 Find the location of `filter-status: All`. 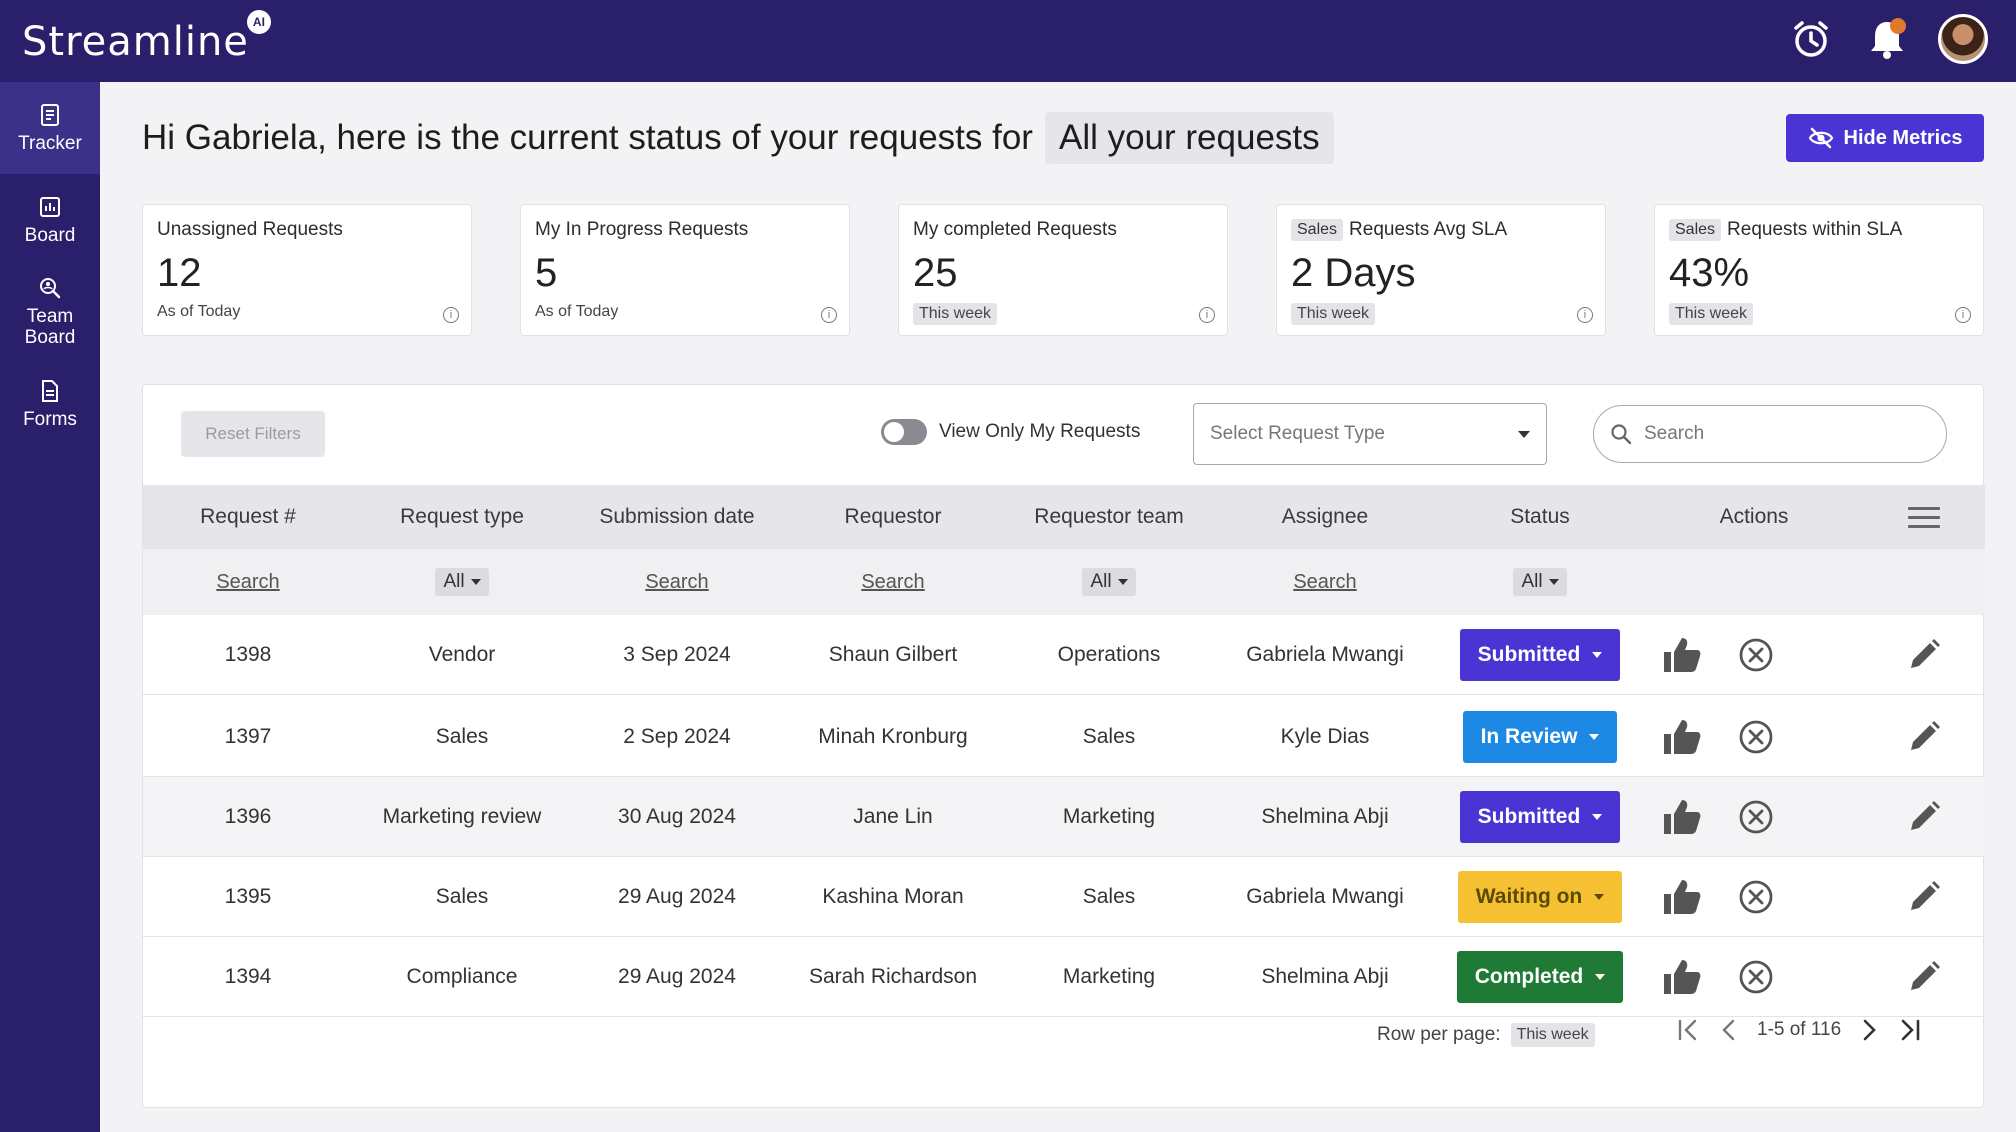

filter-status: All is located at coordinates (1540, 582).